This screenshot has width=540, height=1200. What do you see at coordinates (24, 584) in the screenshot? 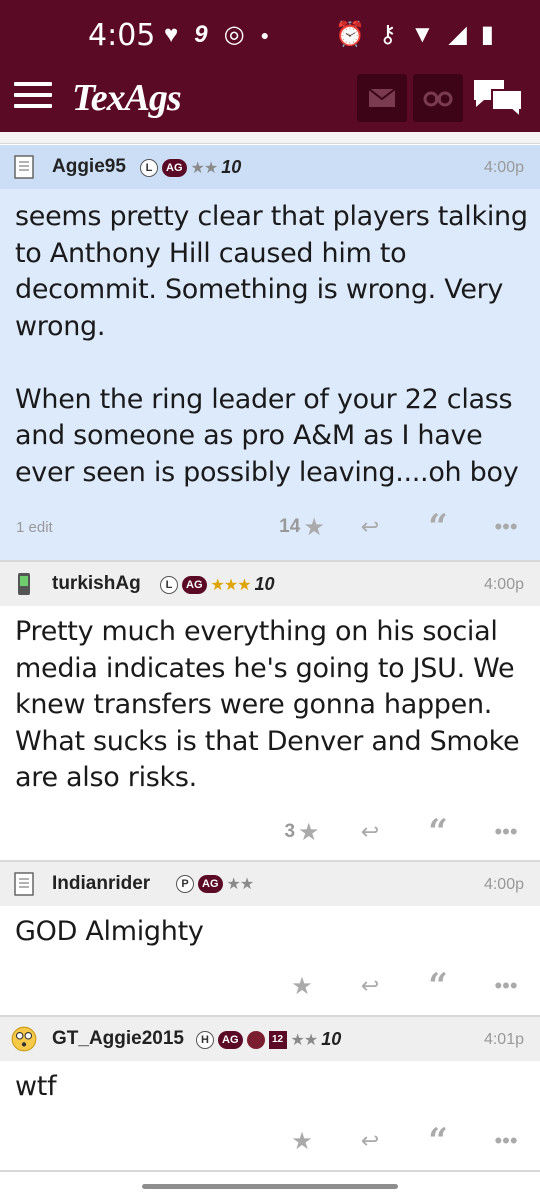
I see `phone-icon` at bounding box center [24, 584].